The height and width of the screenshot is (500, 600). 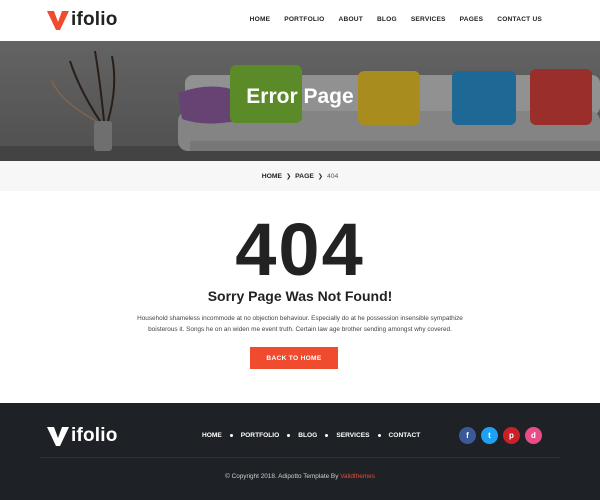 What do you see at coordinates (294, 358) in the screenshot?
I see `back-to-home-button: BACK TO HOME` at bounding box center [294, 358].